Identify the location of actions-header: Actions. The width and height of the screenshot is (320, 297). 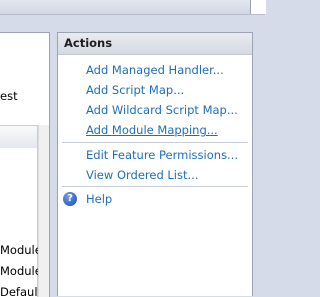
(155, 44).